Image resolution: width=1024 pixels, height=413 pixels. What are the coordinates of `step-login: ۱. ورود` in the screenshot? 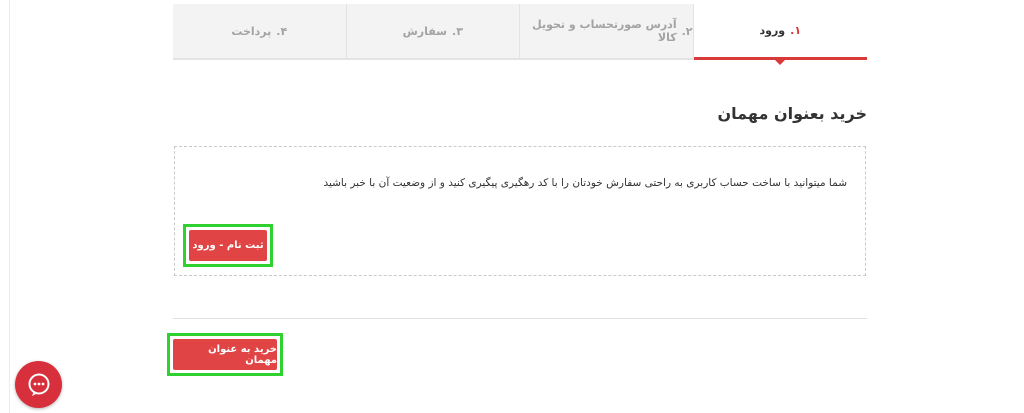 It's located at (780, 34).